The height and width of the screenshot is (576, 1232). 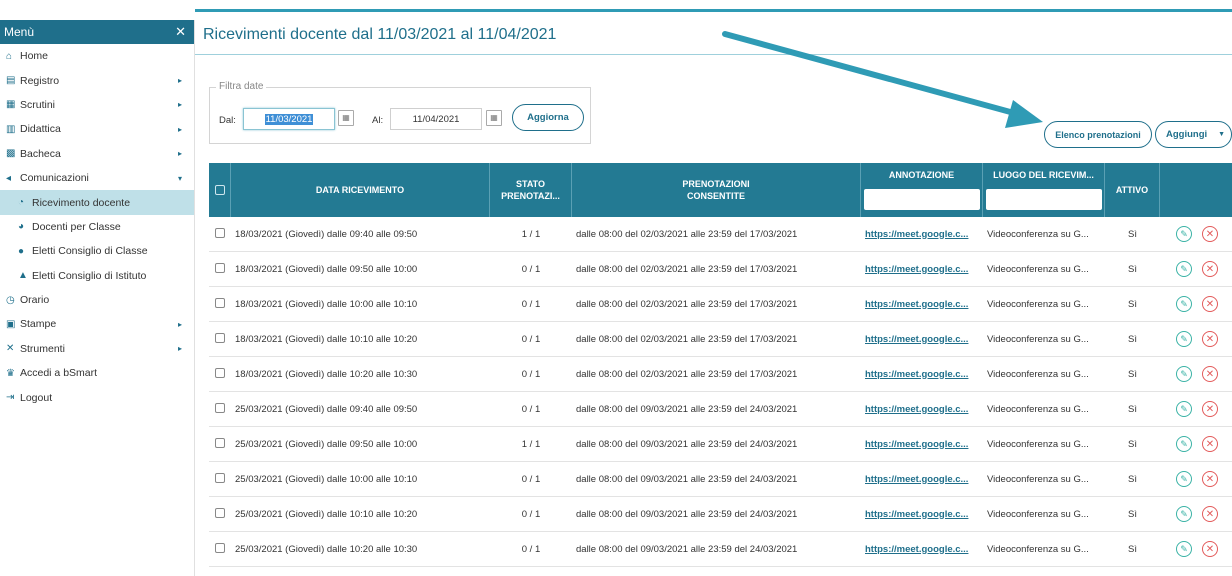 I want to click on select-all-checkbox, so click(x=219, y=190).